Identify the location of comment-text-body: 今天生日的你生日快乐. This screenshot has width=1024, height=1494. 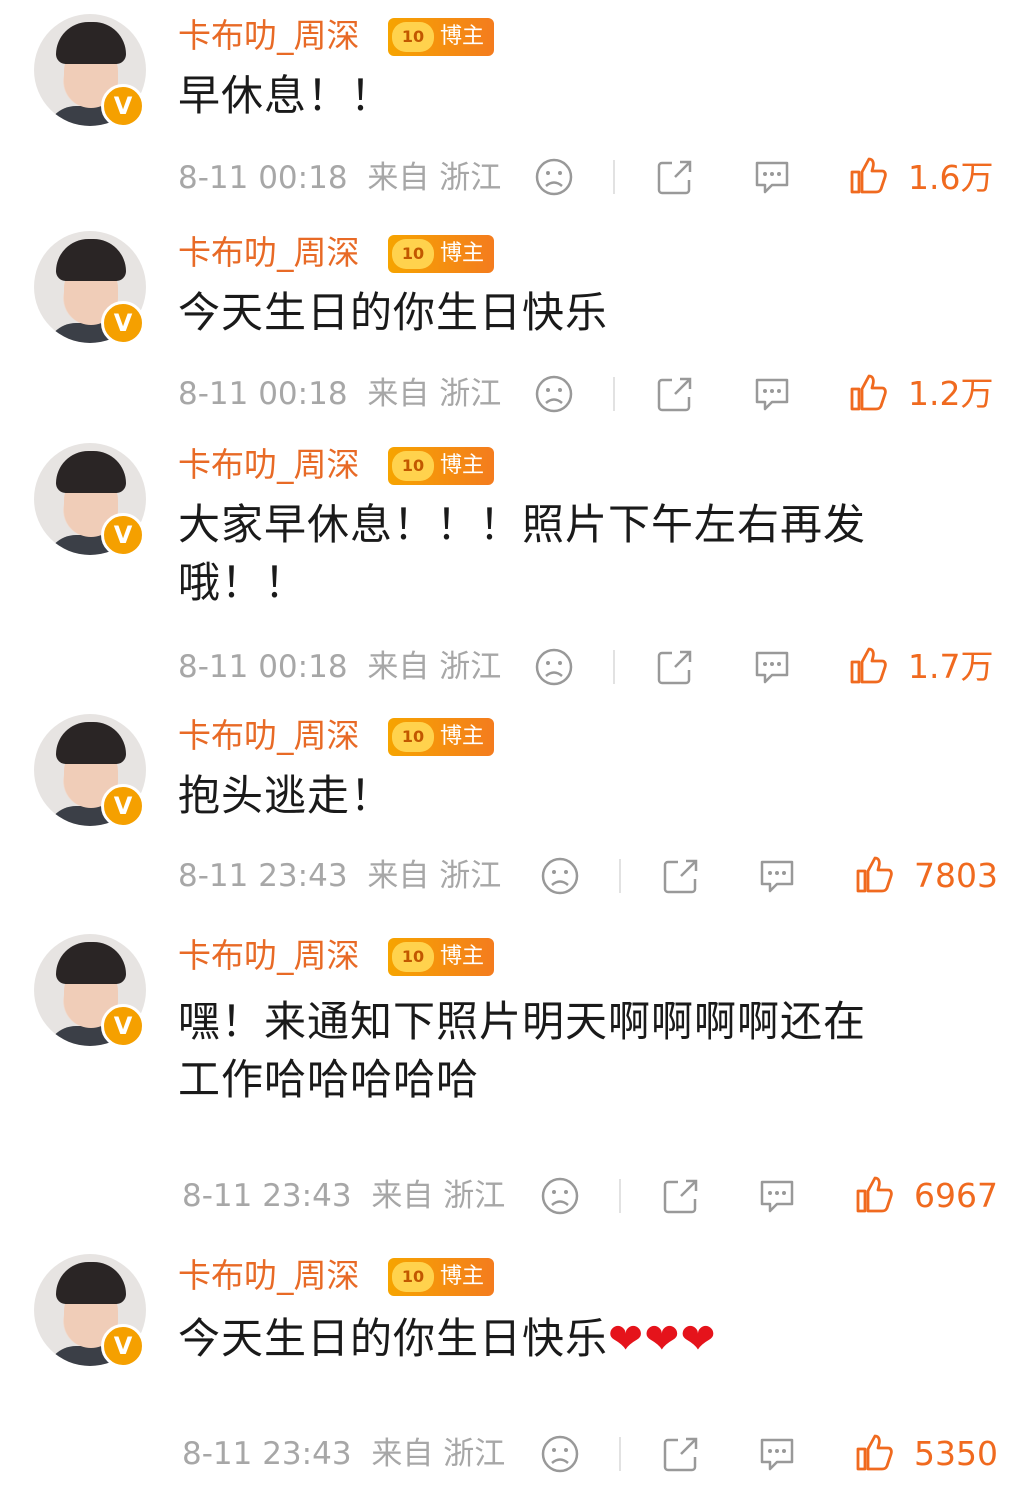
(393, 1338).